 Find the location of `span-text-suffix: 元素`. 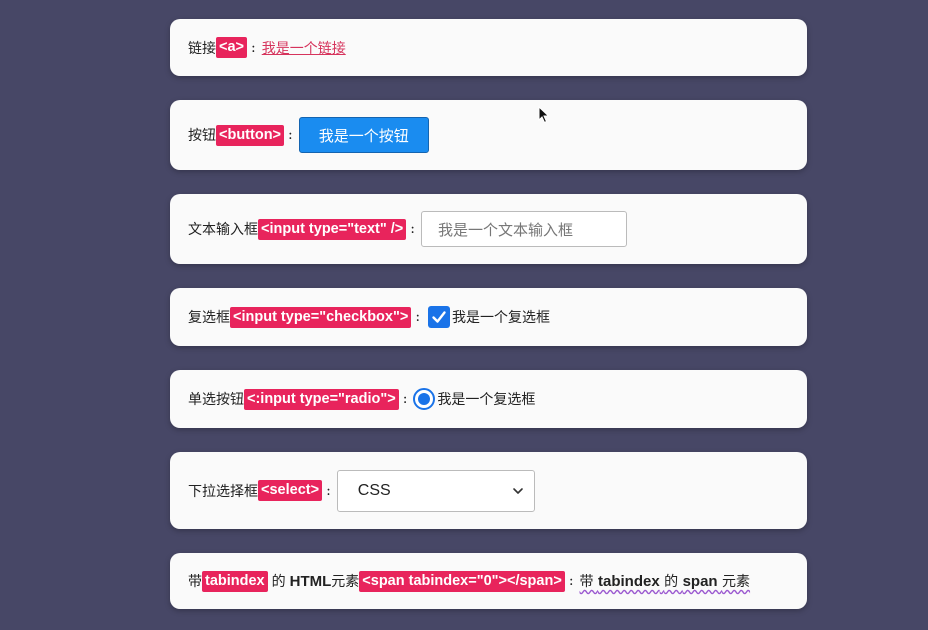

span-text-suffix: 元素 is located at coordinates (736, 582).